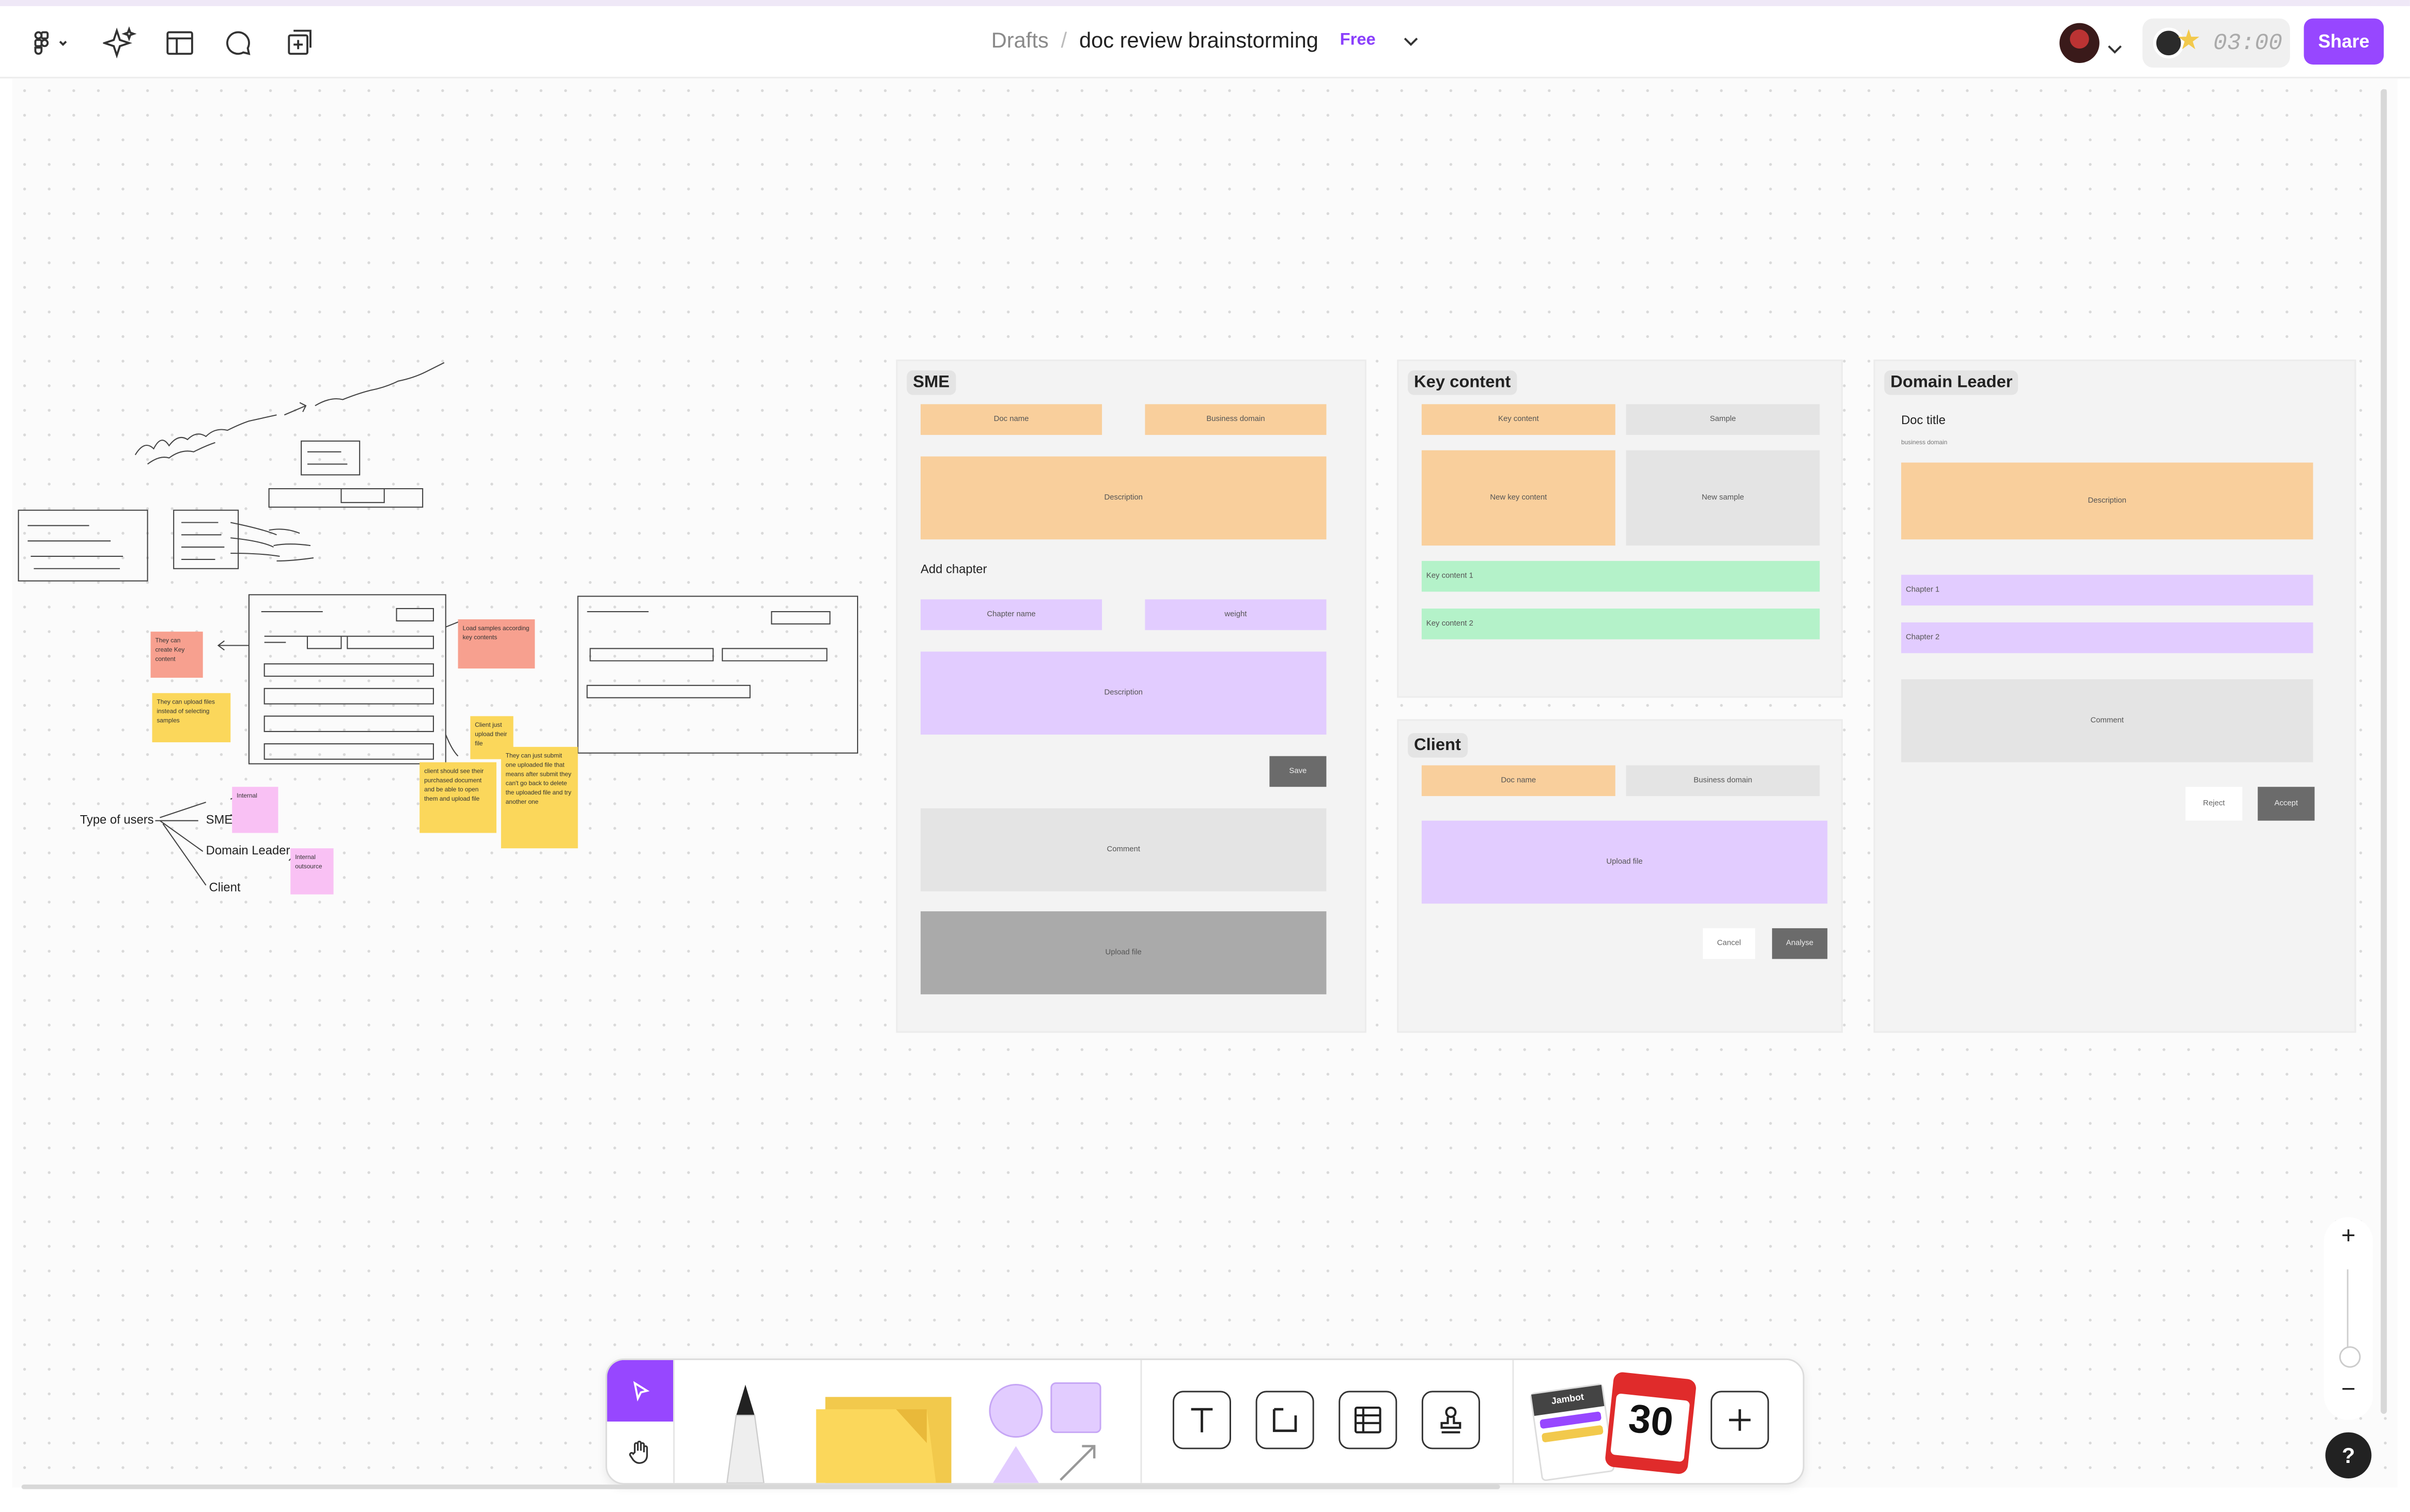 This screenshot has width=2410, height=1512. I want to click on client-section-title: Client, so click(1437, 745).